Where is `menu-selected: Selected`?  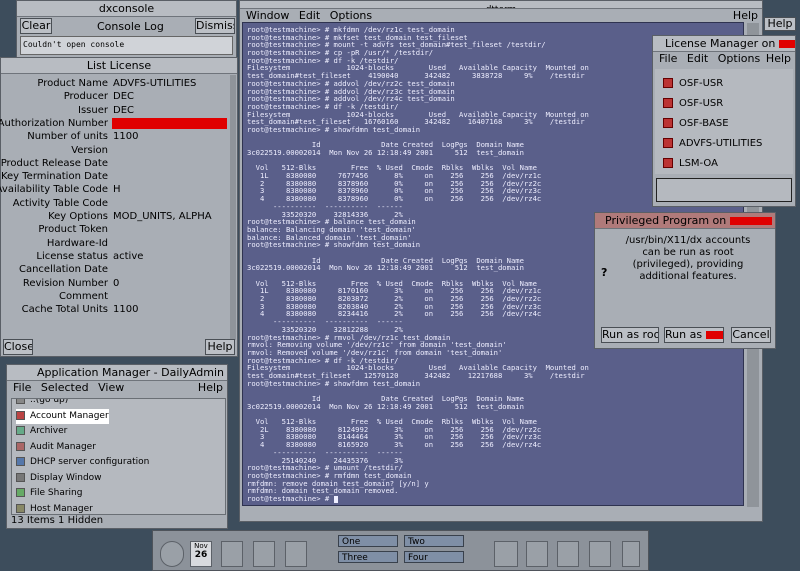 menu-selected: Selected is located at coordinates (65, 387).